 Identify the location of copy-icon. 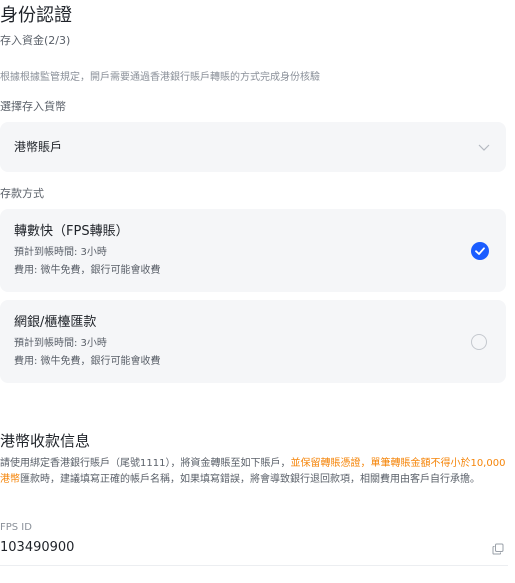
(498, 549).